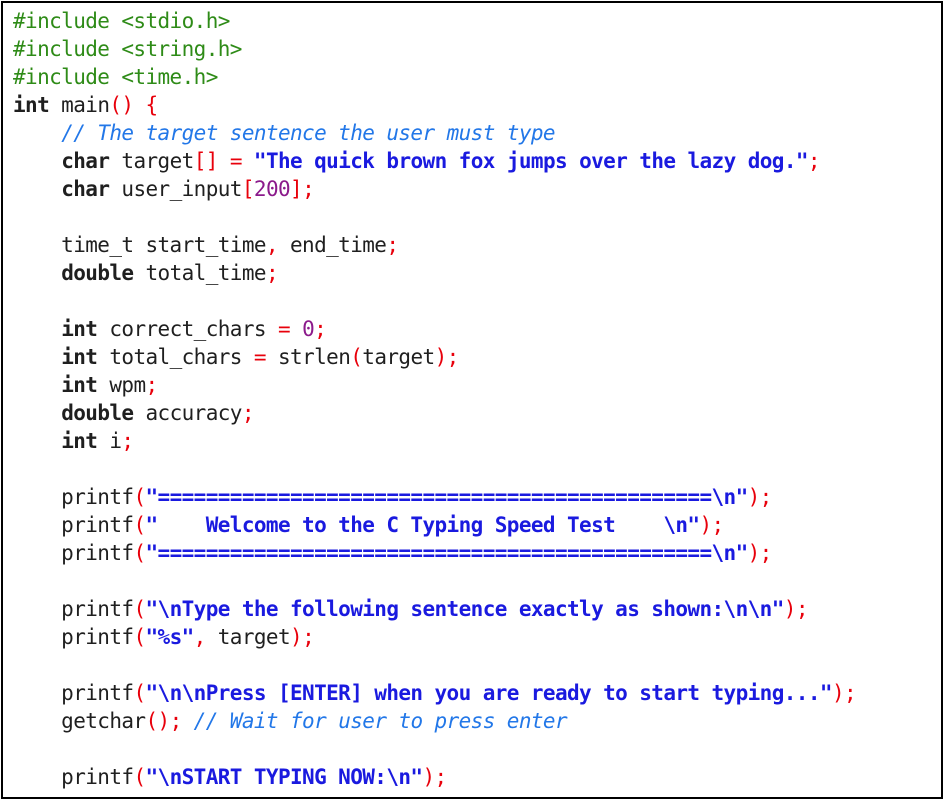  Describe the element at coordinates (434, 245) in the screenshot. I see `code-line: time_t start_time, end_time;` at that location.